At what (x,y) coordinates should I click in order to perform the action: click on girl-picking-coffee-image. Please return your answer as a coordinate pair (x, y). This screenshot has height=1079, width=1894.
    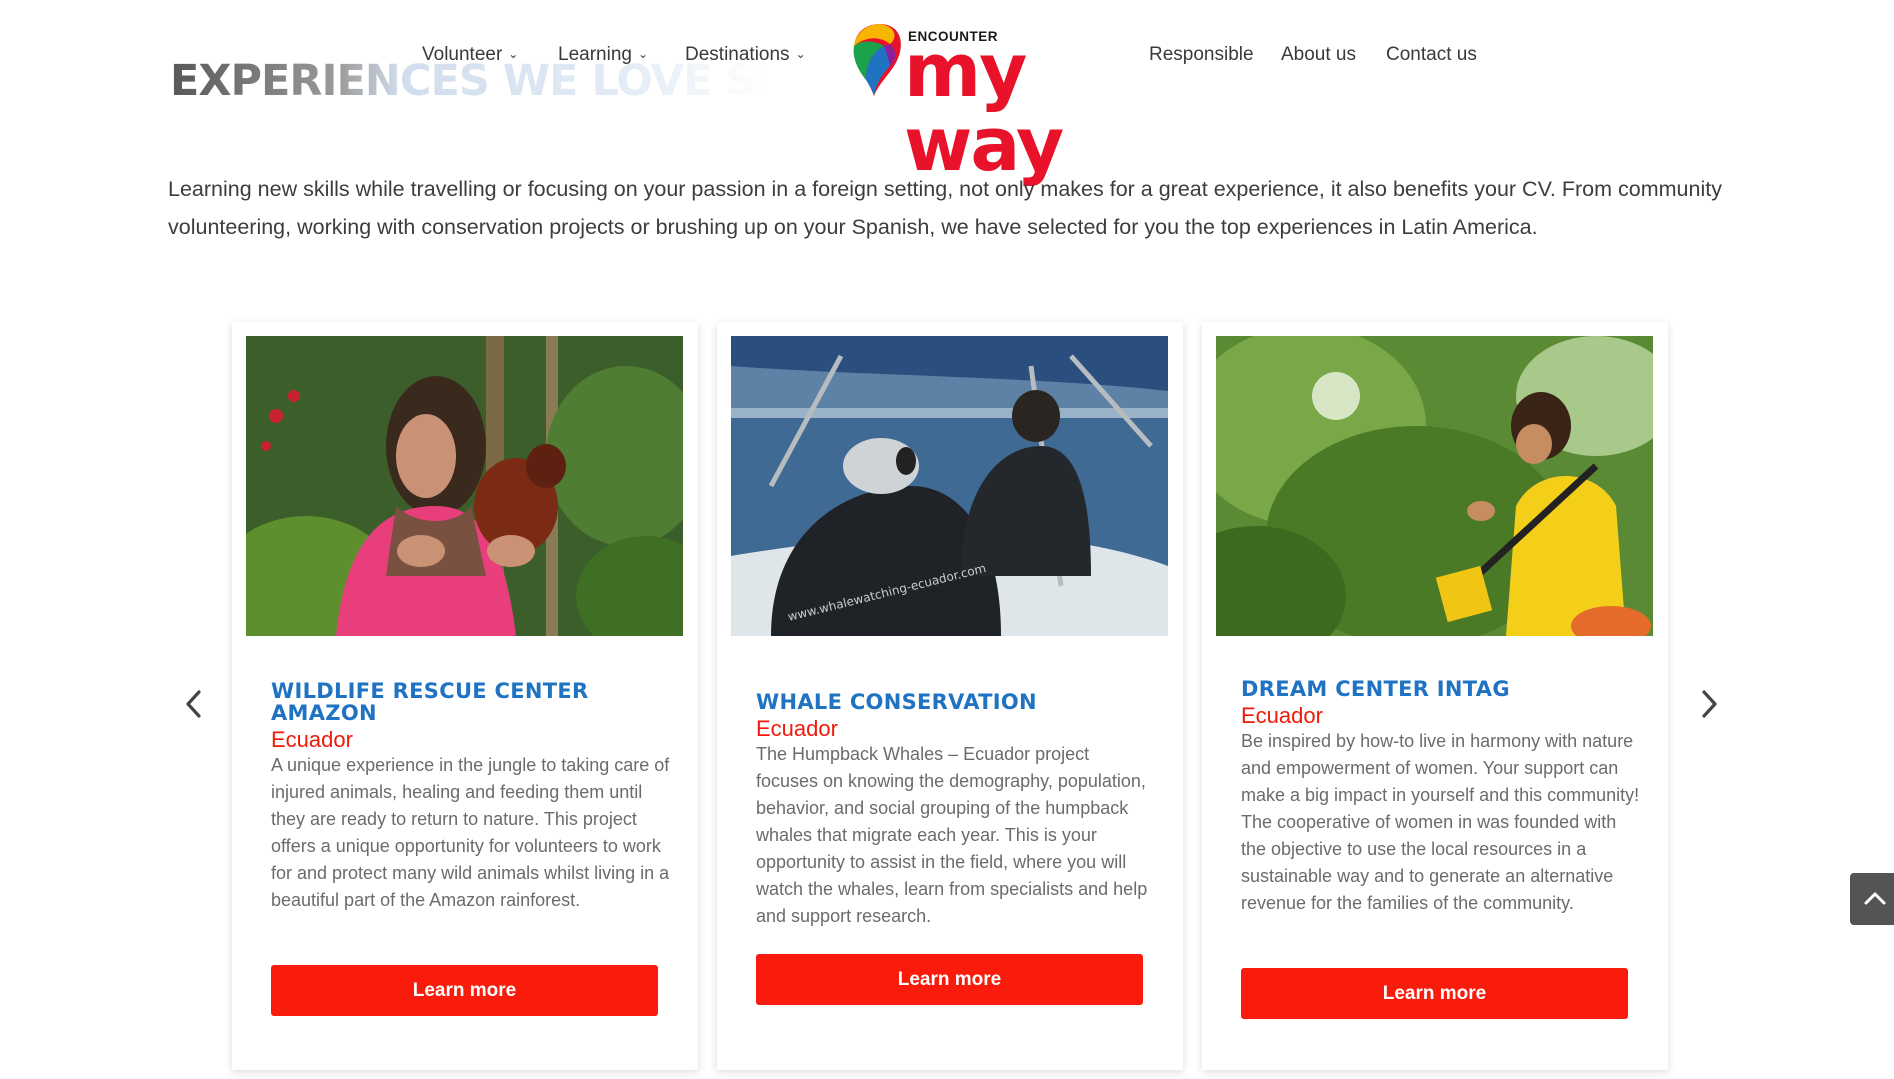
    Looking at the image, I should click on (1434, 486).